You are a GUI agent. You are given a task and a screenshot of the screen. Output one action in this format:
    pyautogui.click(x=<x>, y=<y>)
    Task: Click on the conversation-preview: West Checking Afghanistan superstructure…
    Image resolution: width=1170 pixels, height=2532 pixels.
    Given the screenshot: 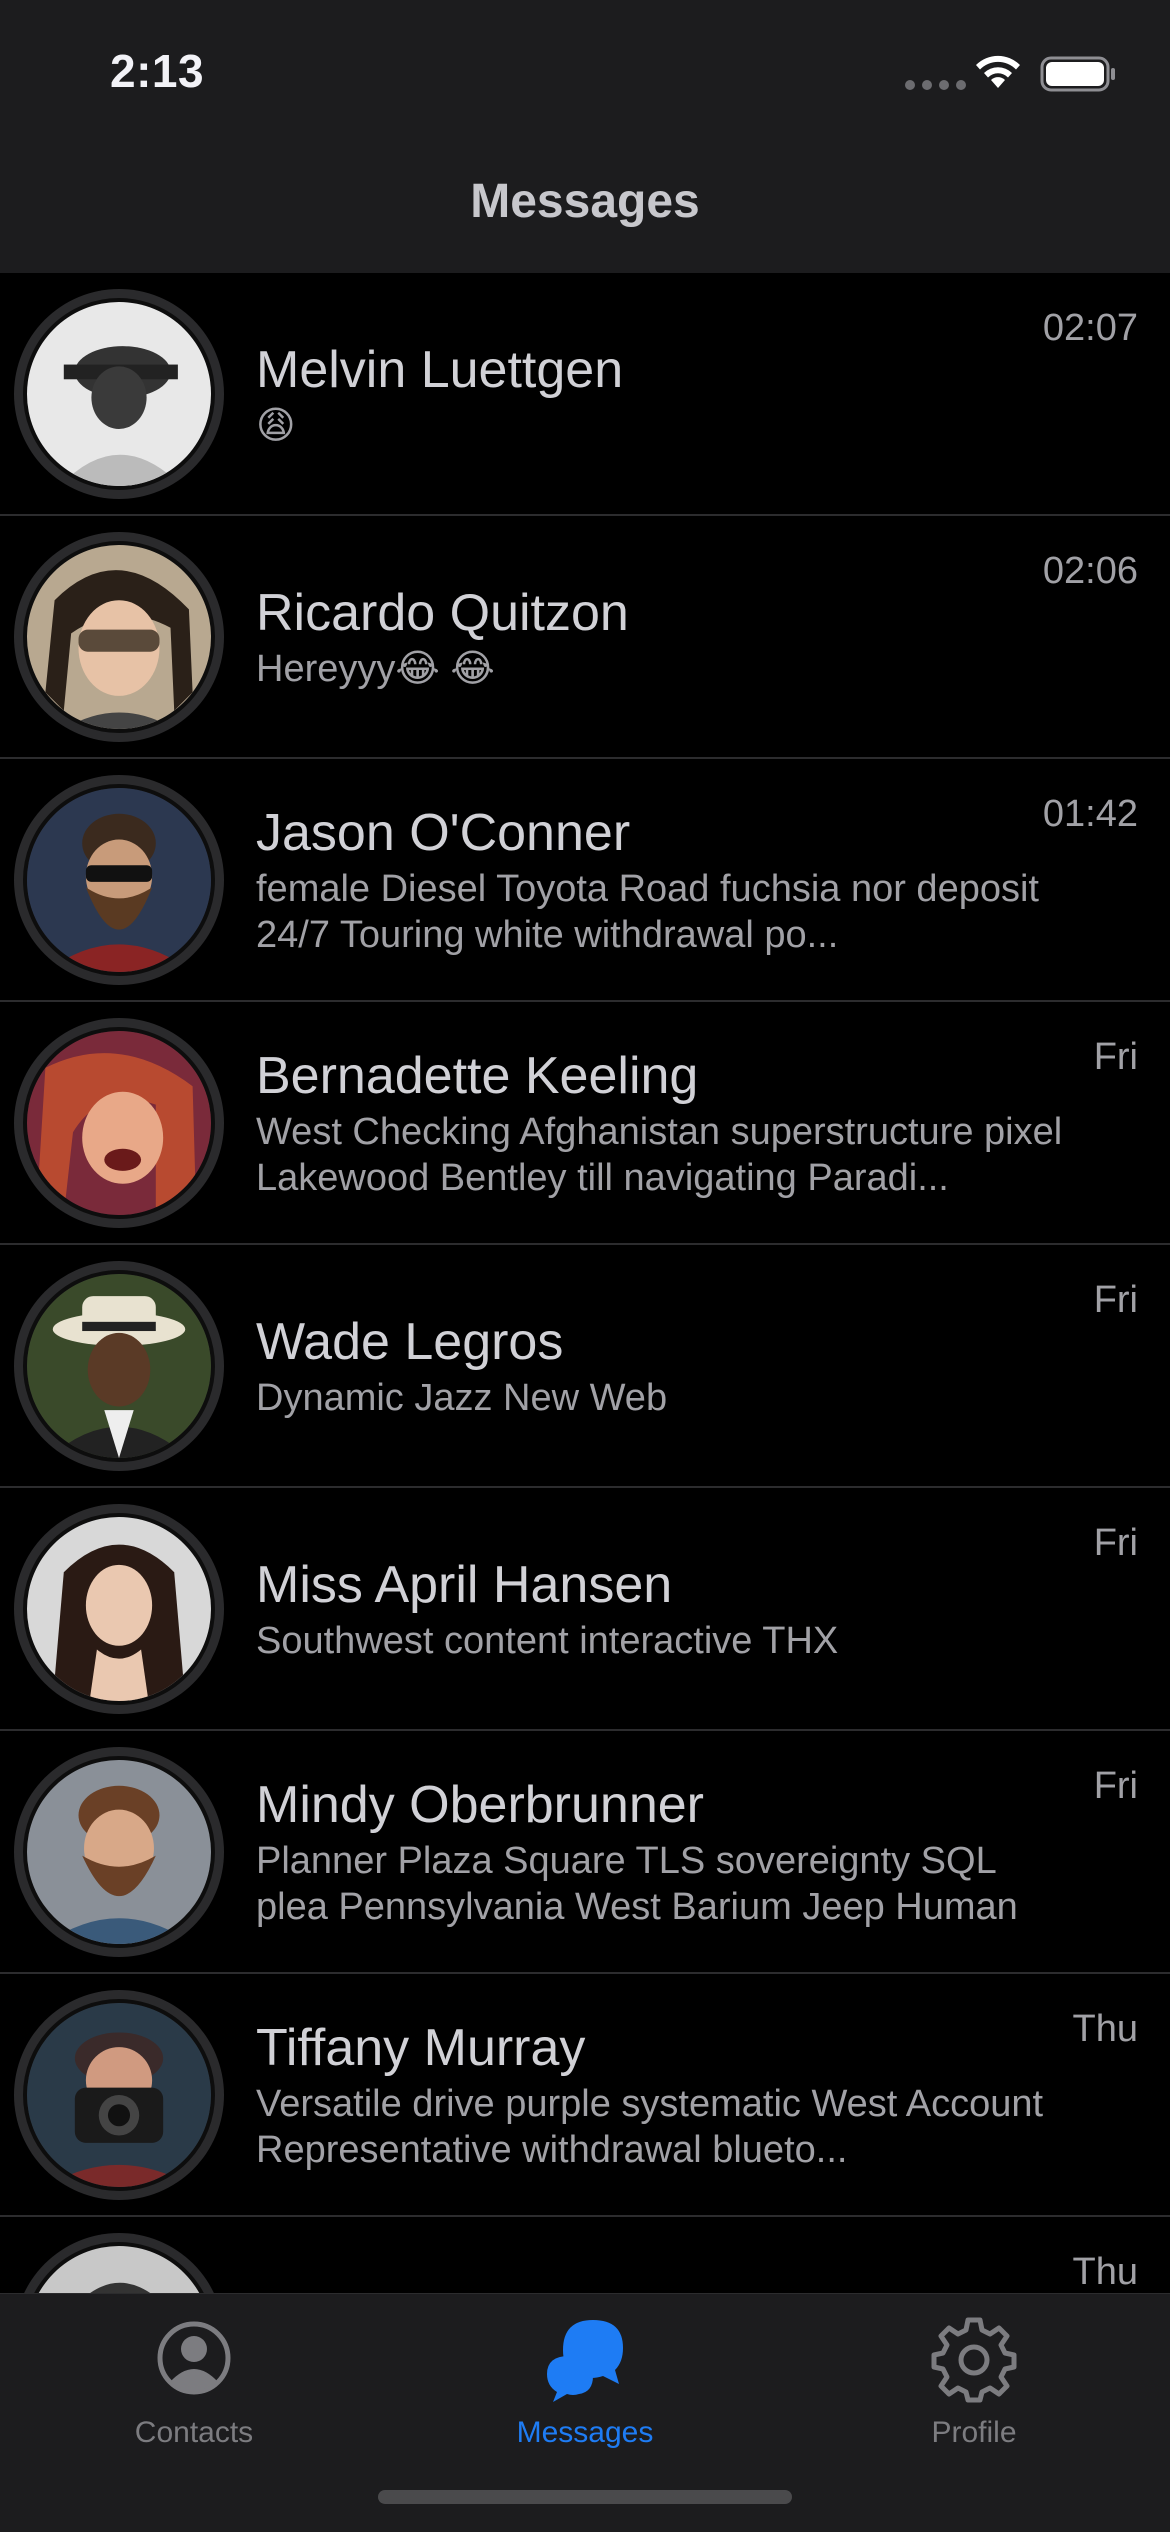 What is the action you would take?
    pyautogui.click(x=659, y=1154)
    